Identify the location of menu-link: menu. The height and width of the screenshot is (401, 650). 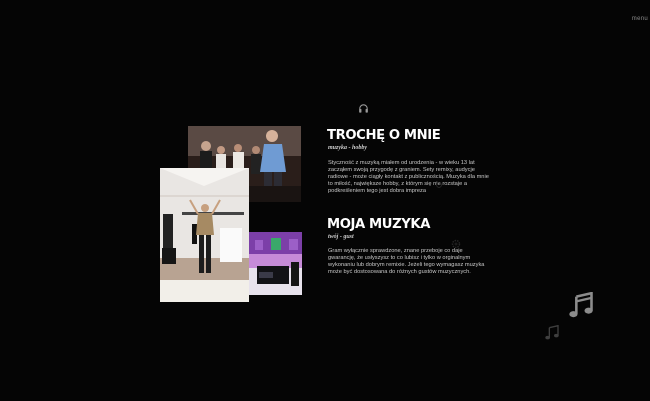
(640, 19).